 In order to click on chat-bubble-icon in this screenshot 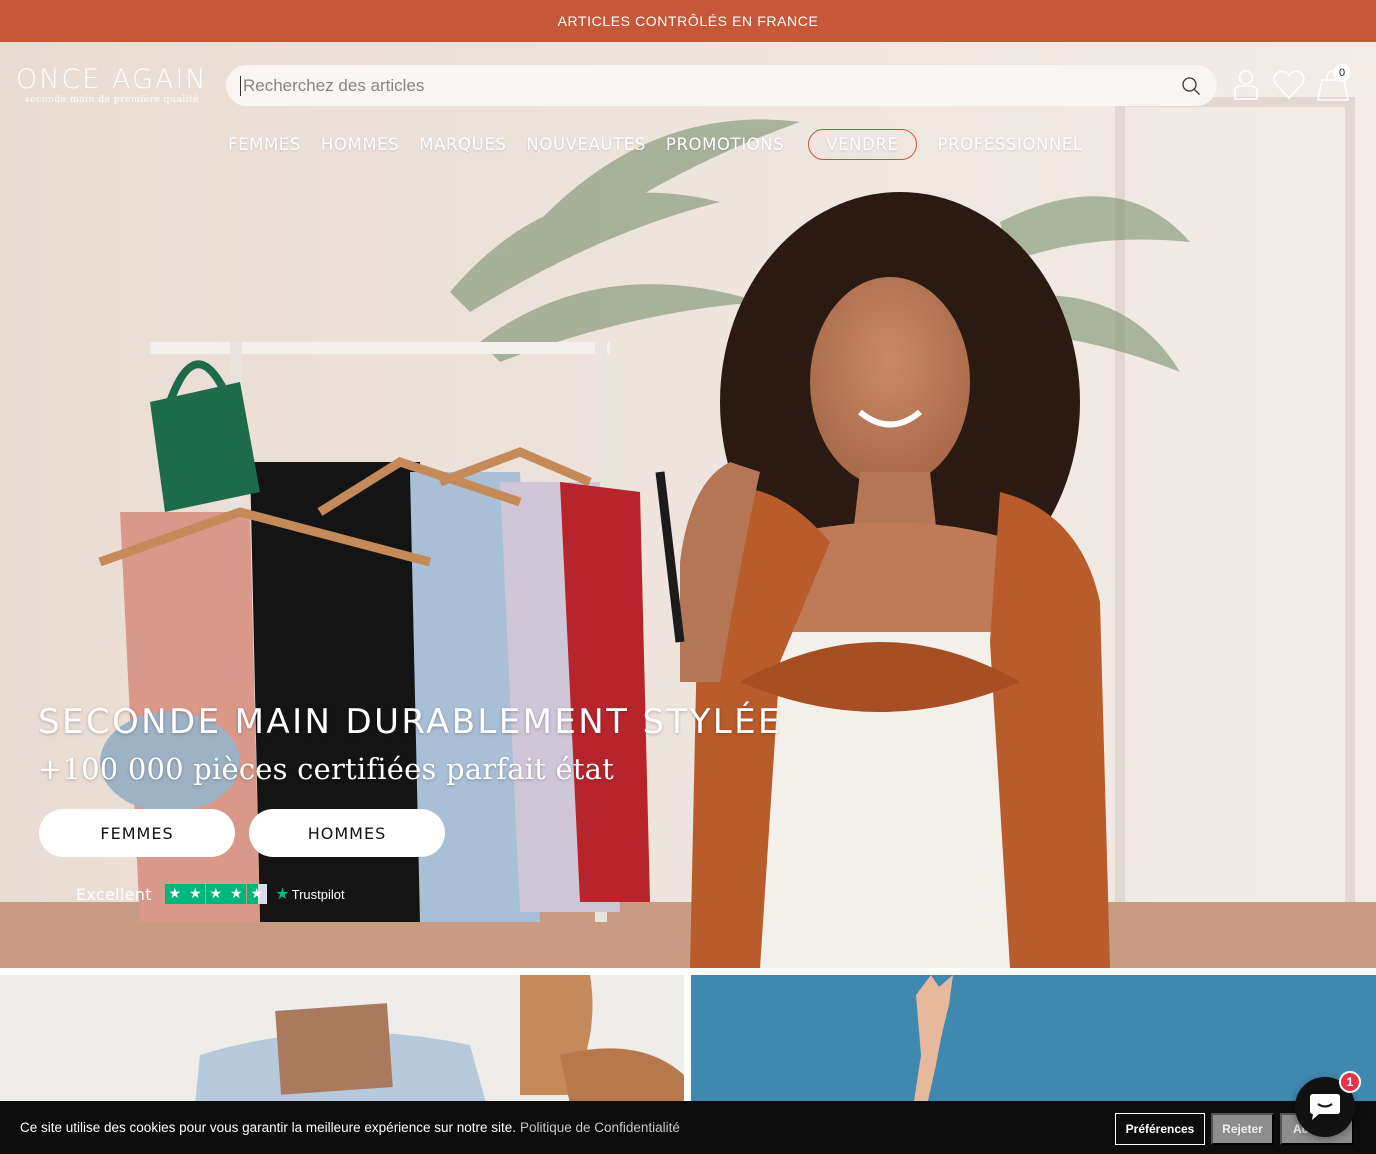, I will do `click(1325, 1107)`.